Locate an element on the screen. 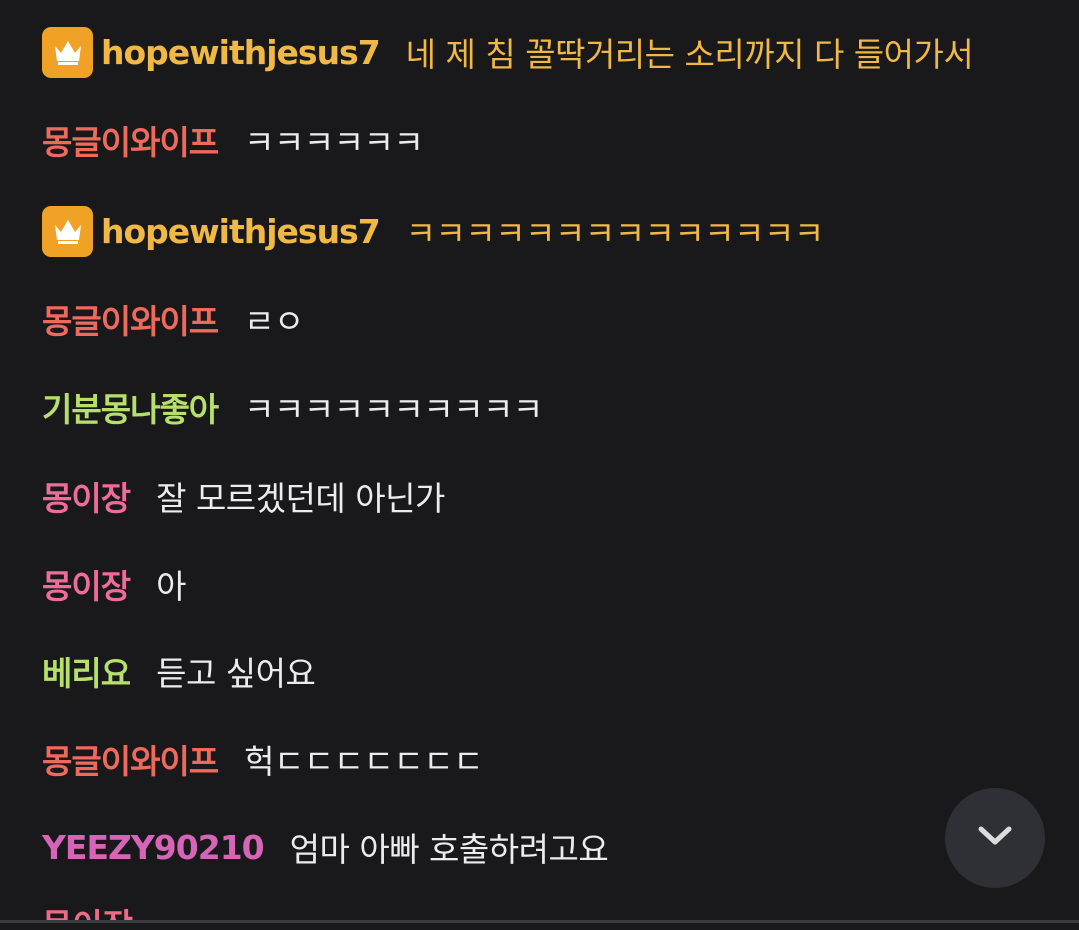 The image size is (1079, 930). chat-username: 기분몽나좋아 is located at coordinates (130, 407).